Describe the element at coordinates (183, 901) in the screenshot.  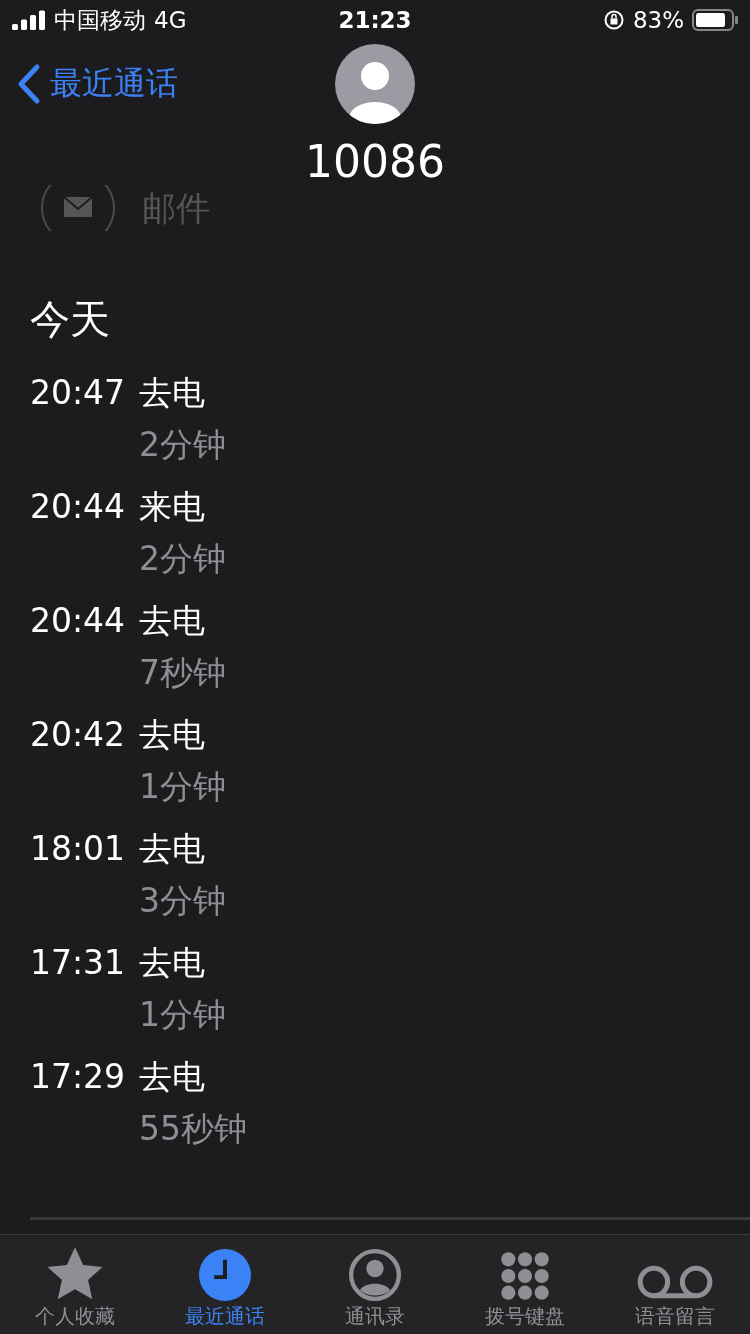
I see `call-duration: 3分钟` at that location.